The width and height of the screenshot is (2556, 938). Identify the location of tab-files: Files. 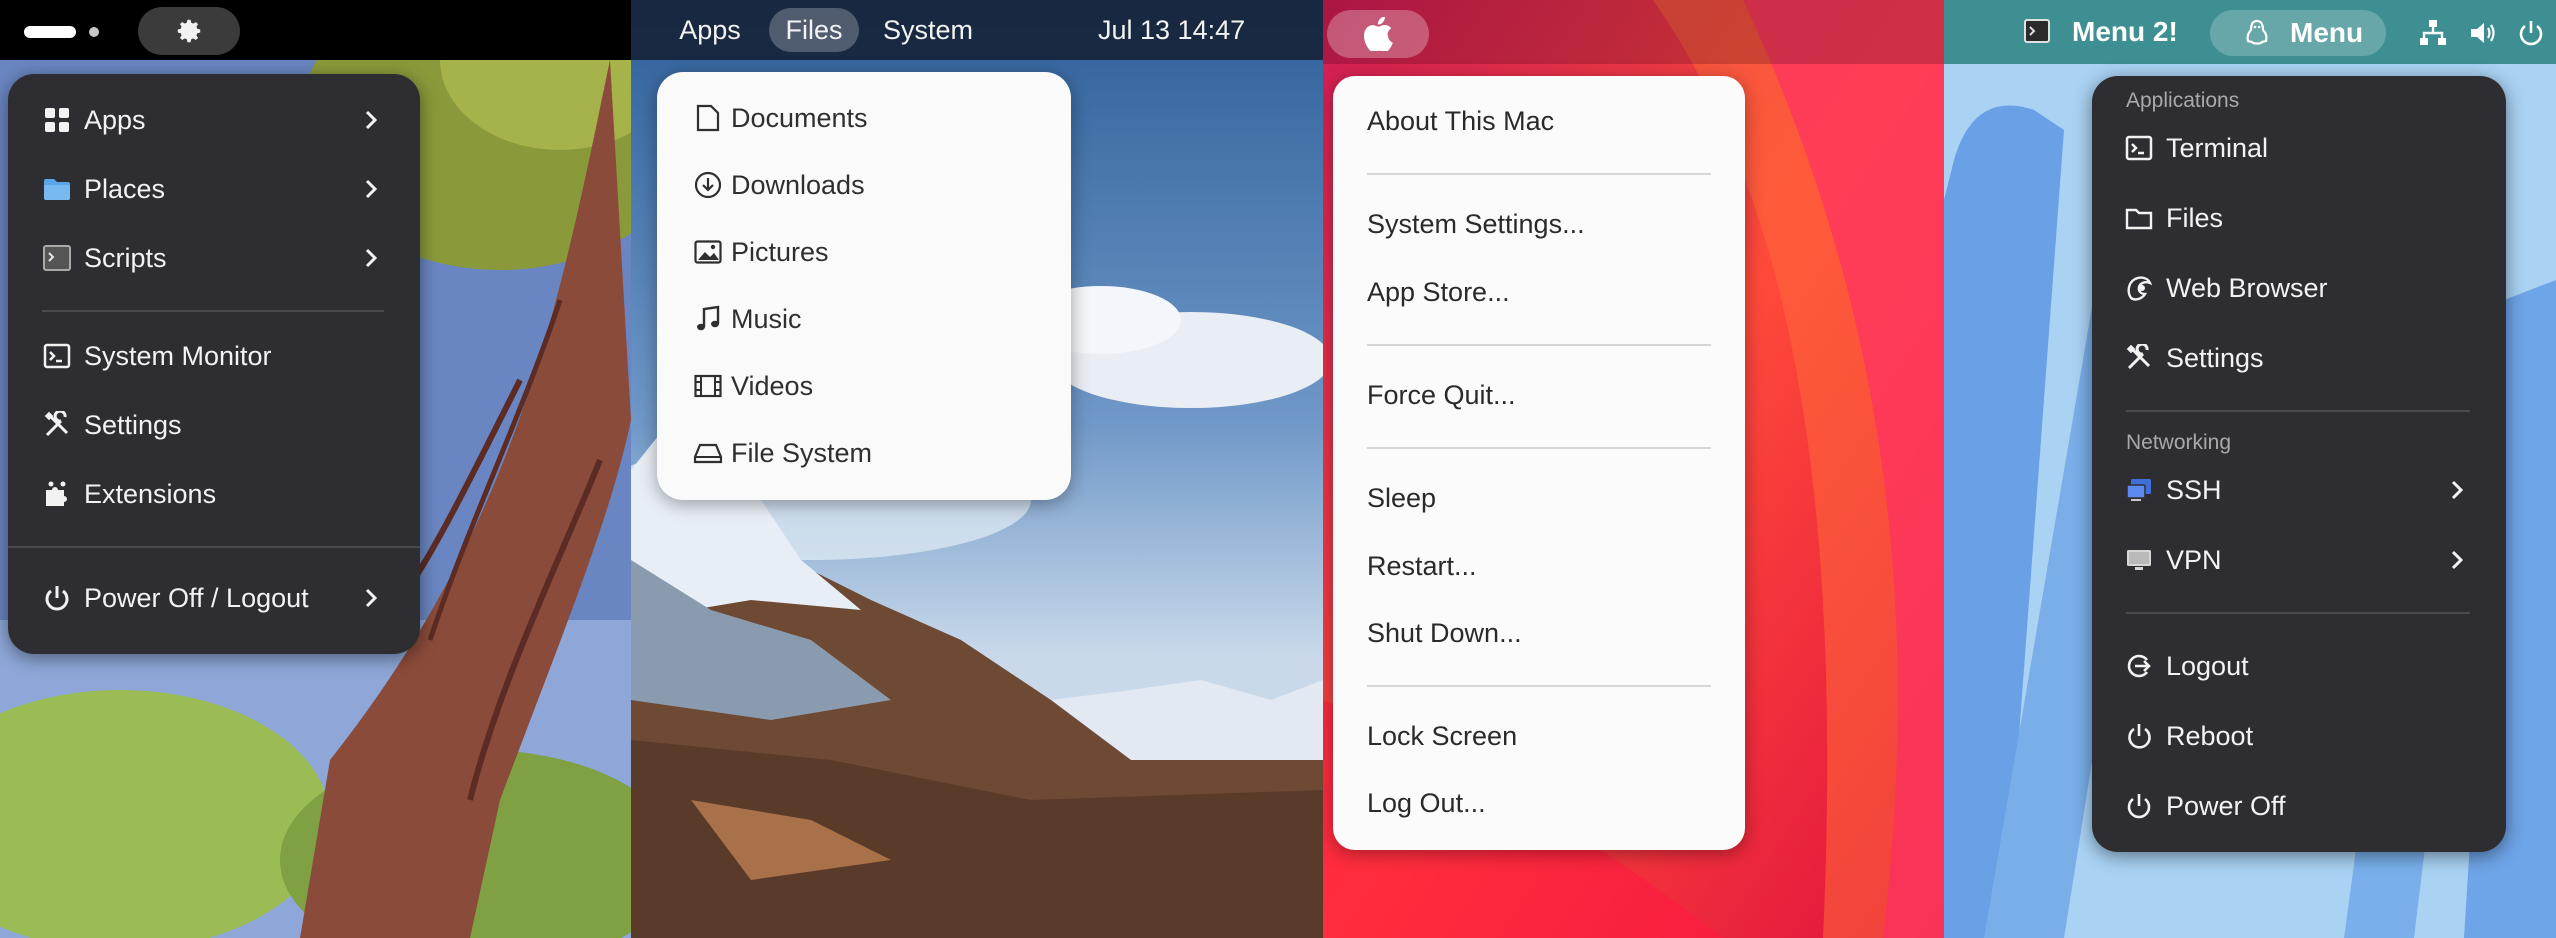
(814, 30).